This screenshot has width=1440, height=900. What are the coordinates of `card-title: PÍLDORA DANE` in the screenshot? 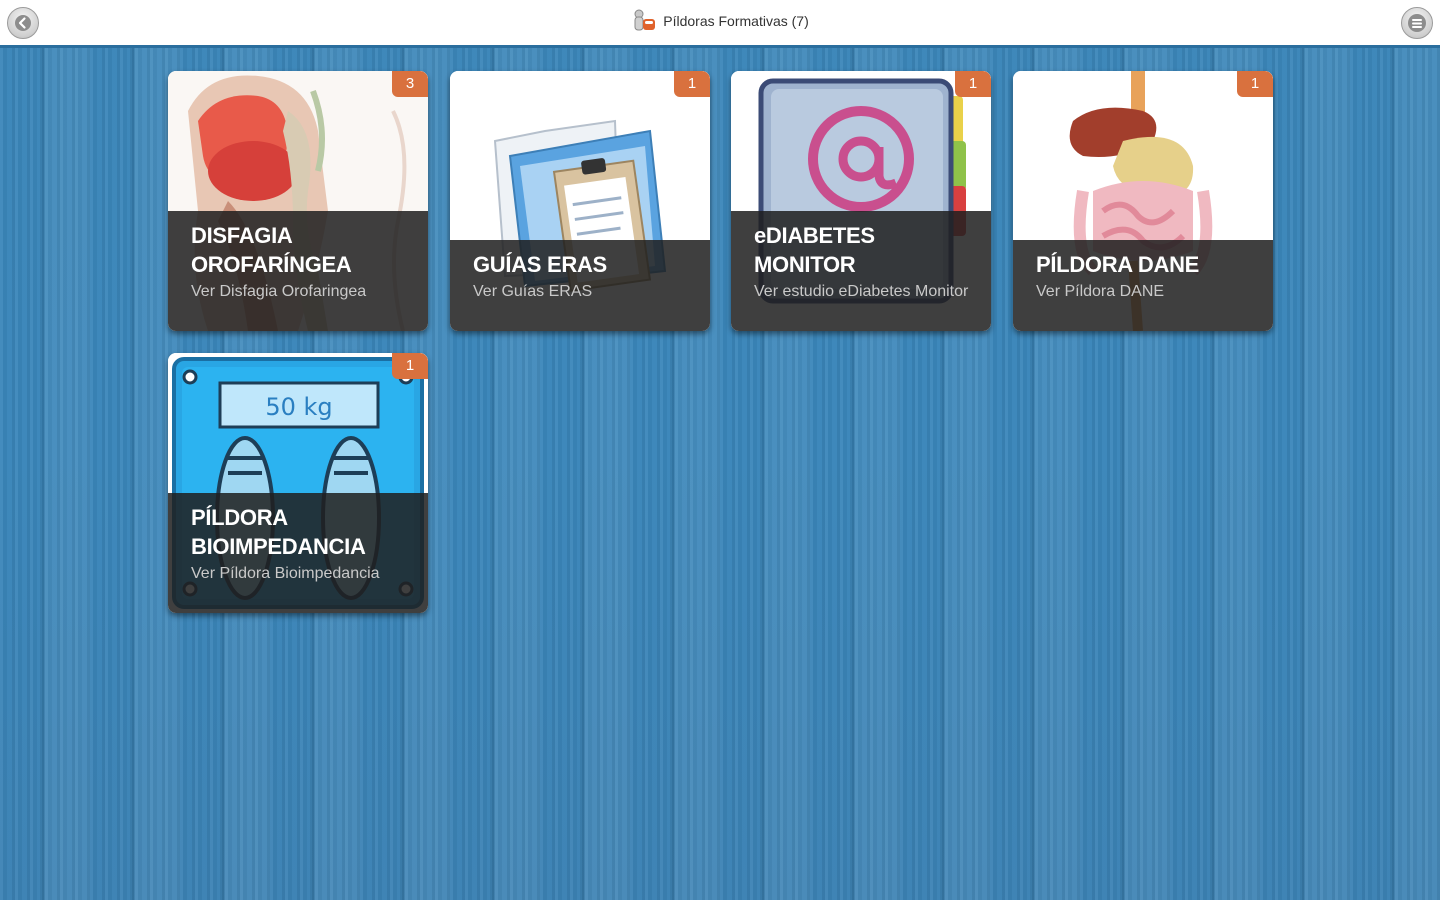 It's located at (1118, 264).